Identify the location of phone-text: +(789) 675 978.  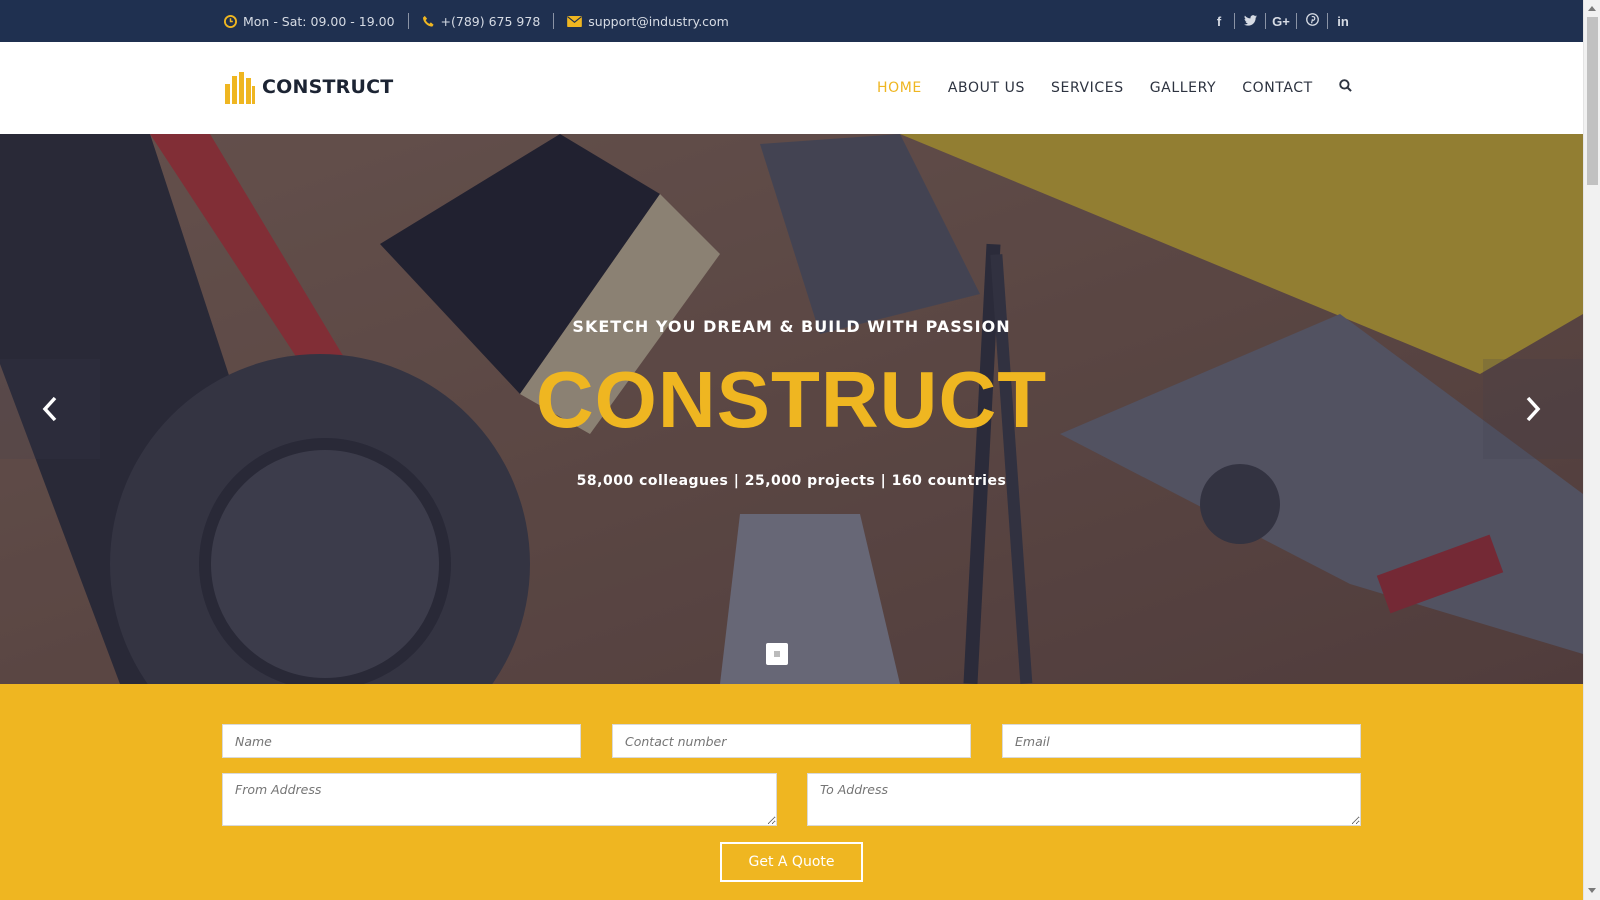
(490, 21).